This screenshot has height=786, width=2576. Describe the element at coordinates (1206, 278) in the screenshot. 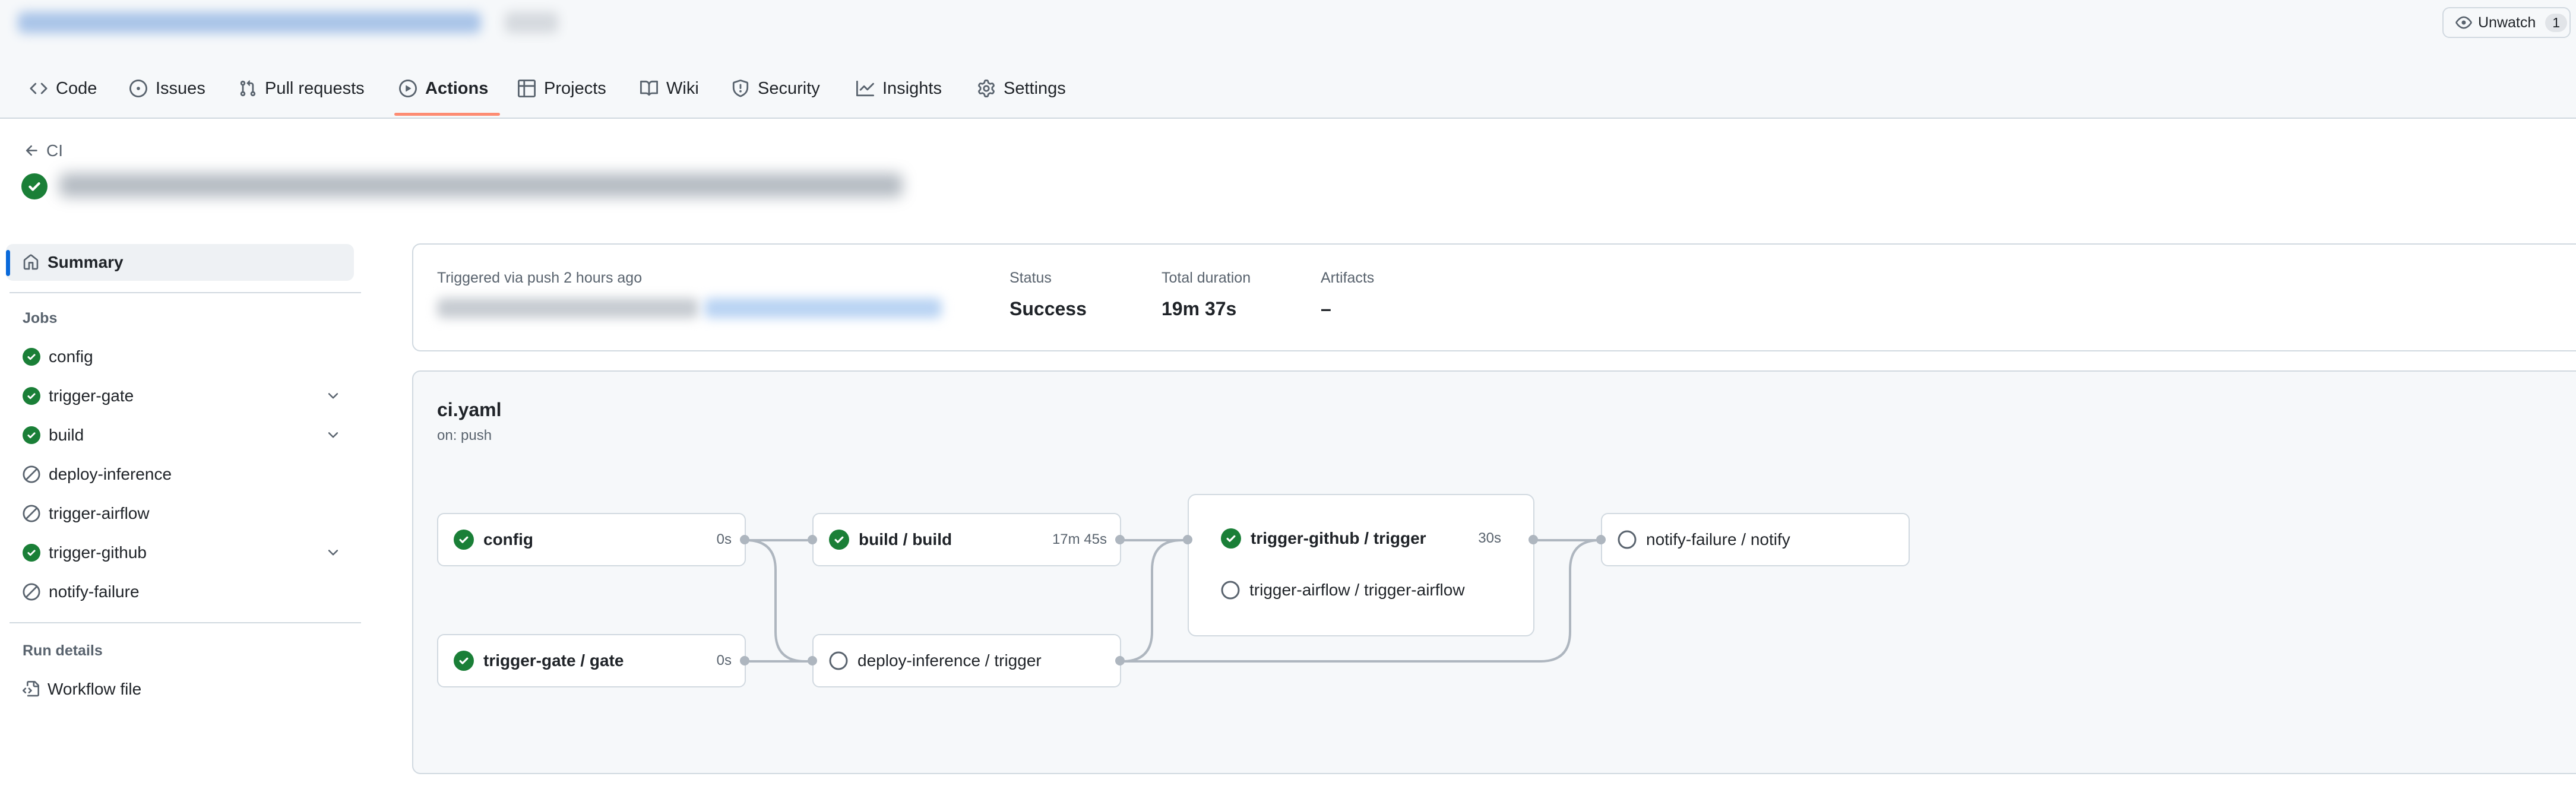

I see `total-duration-label: Total duration` at that location.